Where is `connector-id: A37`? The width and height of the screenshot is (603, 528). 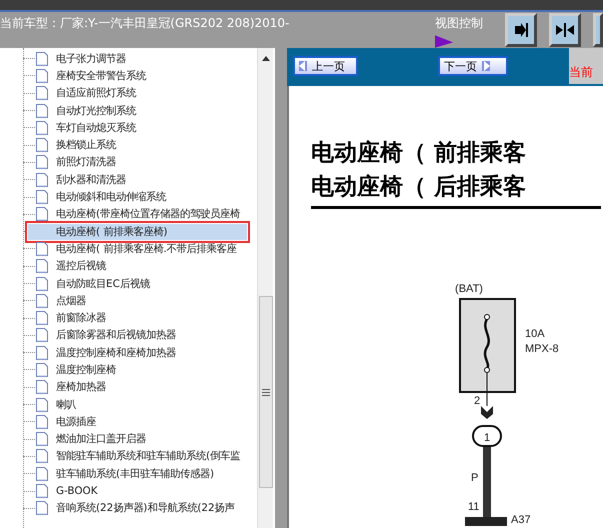
connector-id: A37 is located at coordinates (521, 520).